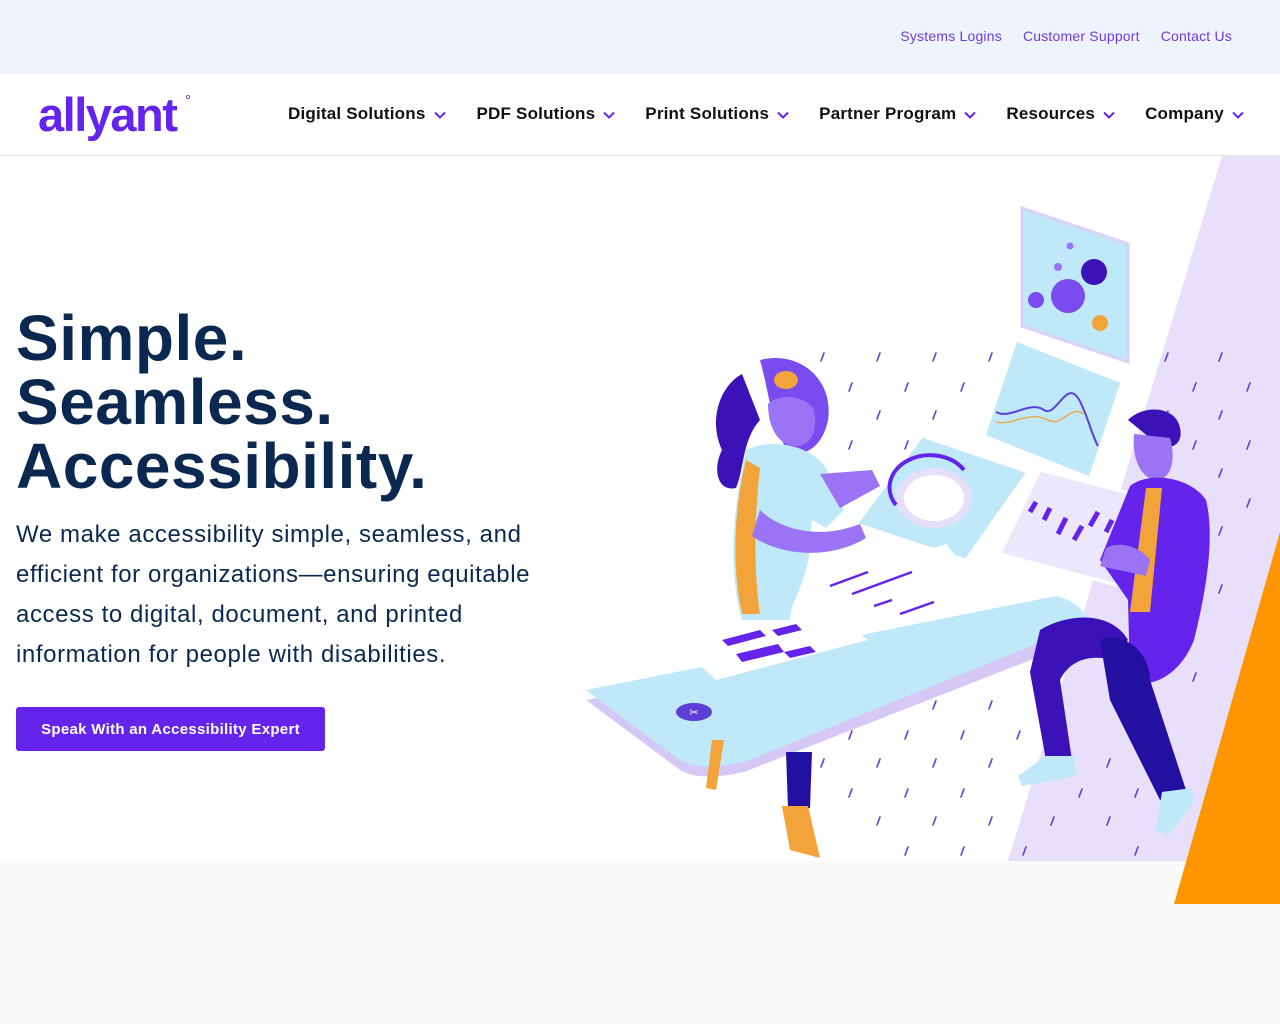 The width and height of the screenshot is (1280, 1024). I want to click on nav-item-label: PDF Solutions, so click(536, 113).